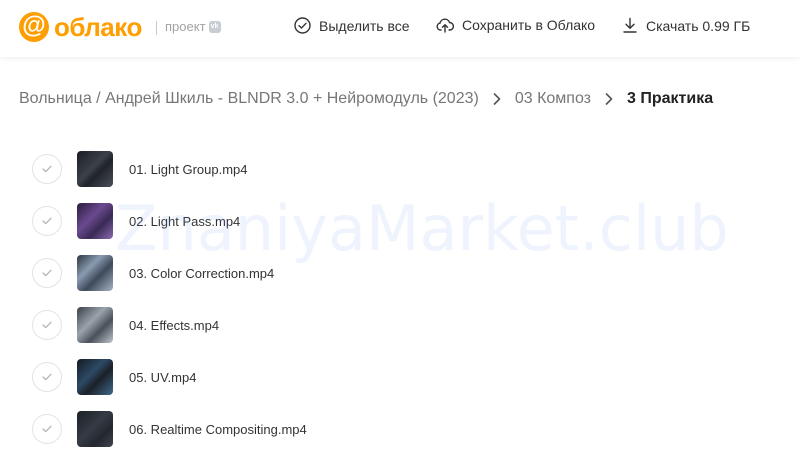 The width and height of the screenshot is (800, 457). I want to click on cloud-upload-icon, so click(445, 25).